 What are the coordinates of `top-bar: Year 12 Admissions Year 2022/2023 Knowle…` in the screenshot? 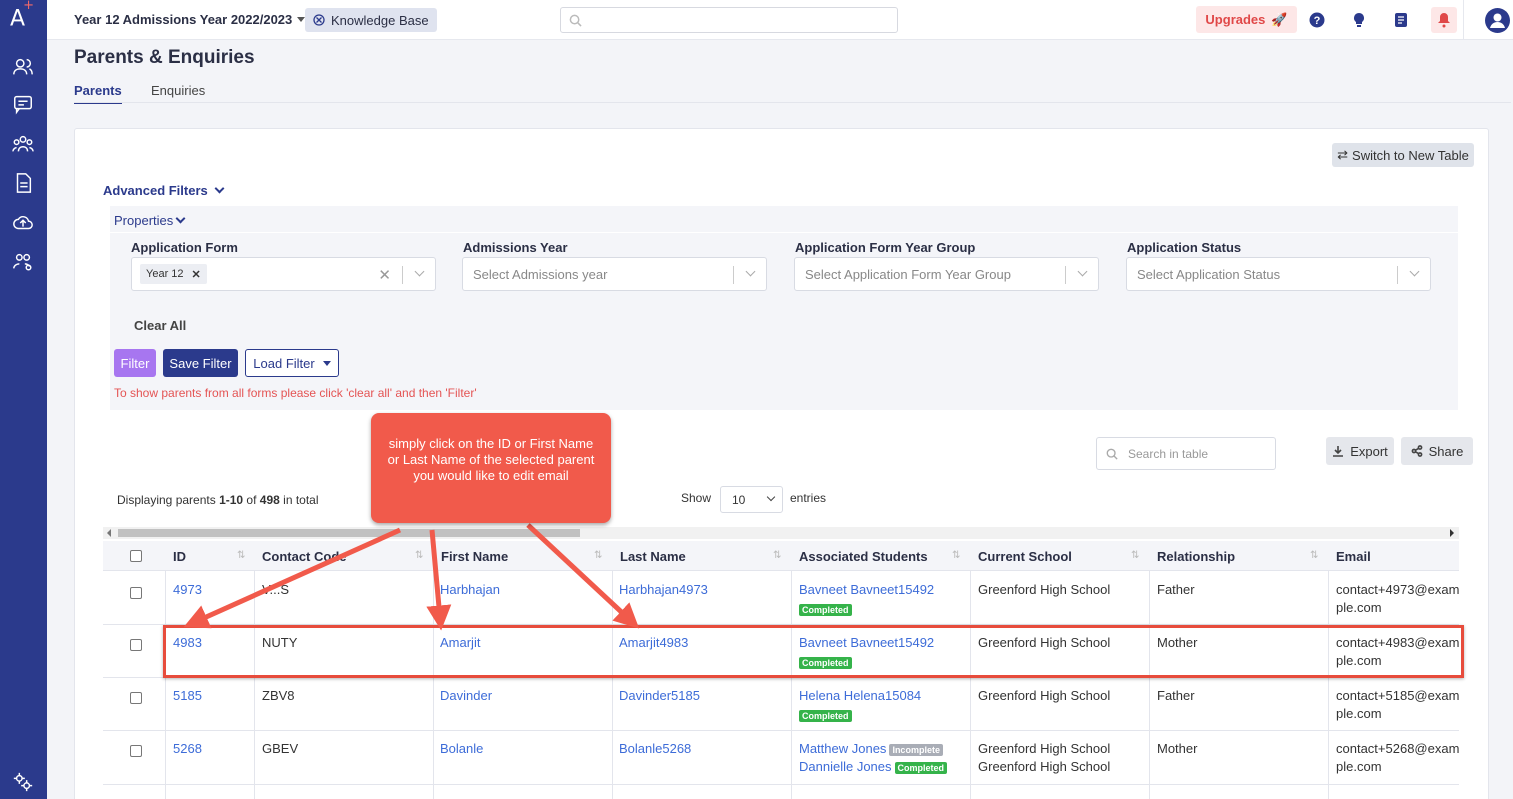 It's located at (780, 20).